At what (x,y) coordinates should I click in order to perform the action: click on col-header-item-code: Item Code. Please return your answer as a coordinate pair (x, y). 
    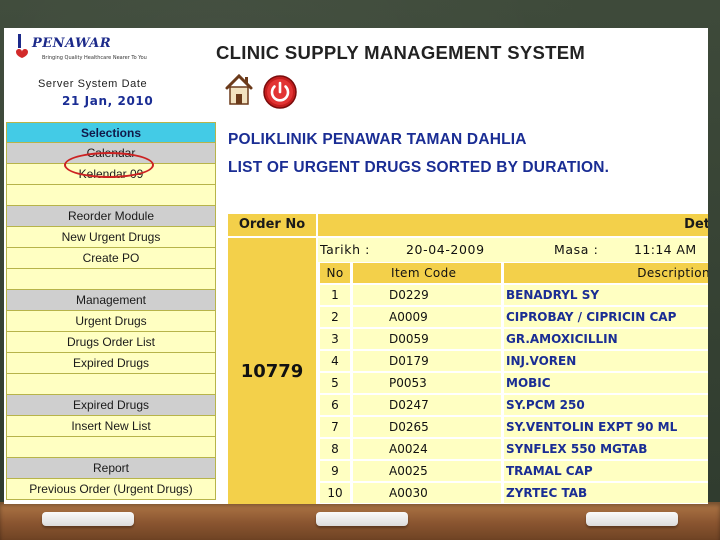
    Looking at the image, I should click on (427, 273).